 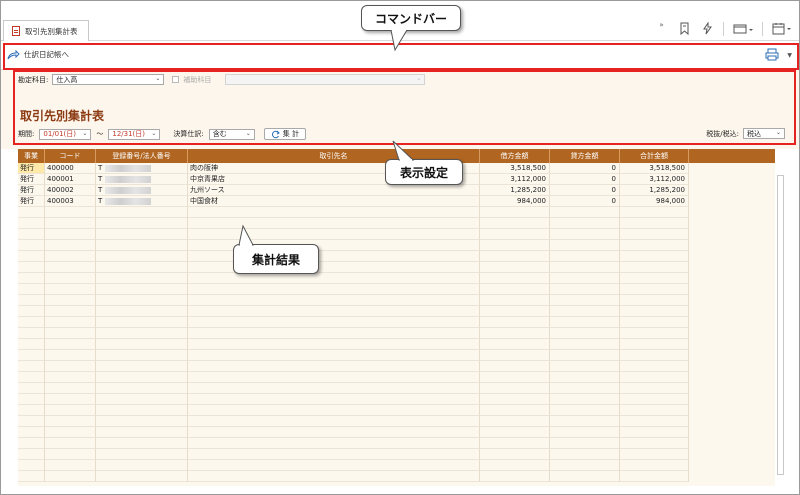 I want to click on account-select: 仕入高 ⌄, so click(x=108, y=79).